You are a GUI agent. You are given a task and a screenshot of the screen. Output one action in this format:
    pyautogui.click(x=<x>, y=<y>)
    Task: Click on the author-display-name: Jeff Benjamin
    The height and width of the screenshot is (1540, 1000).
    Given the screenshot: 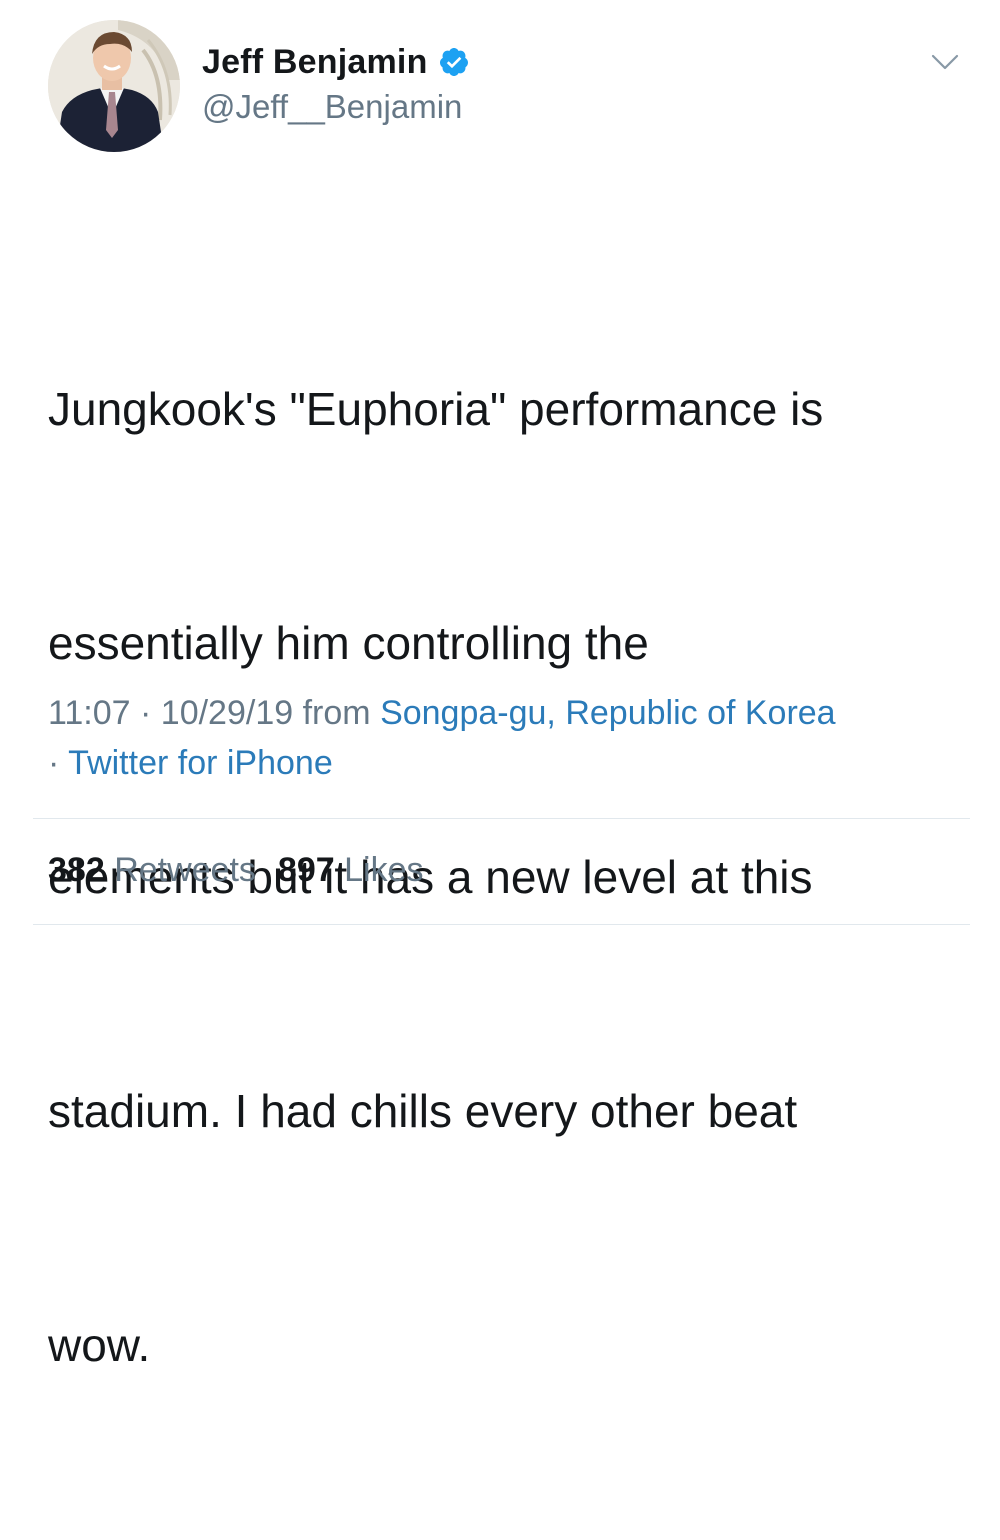 What is the action you would take?
    pyautogui.click(x=315, y=62)
    